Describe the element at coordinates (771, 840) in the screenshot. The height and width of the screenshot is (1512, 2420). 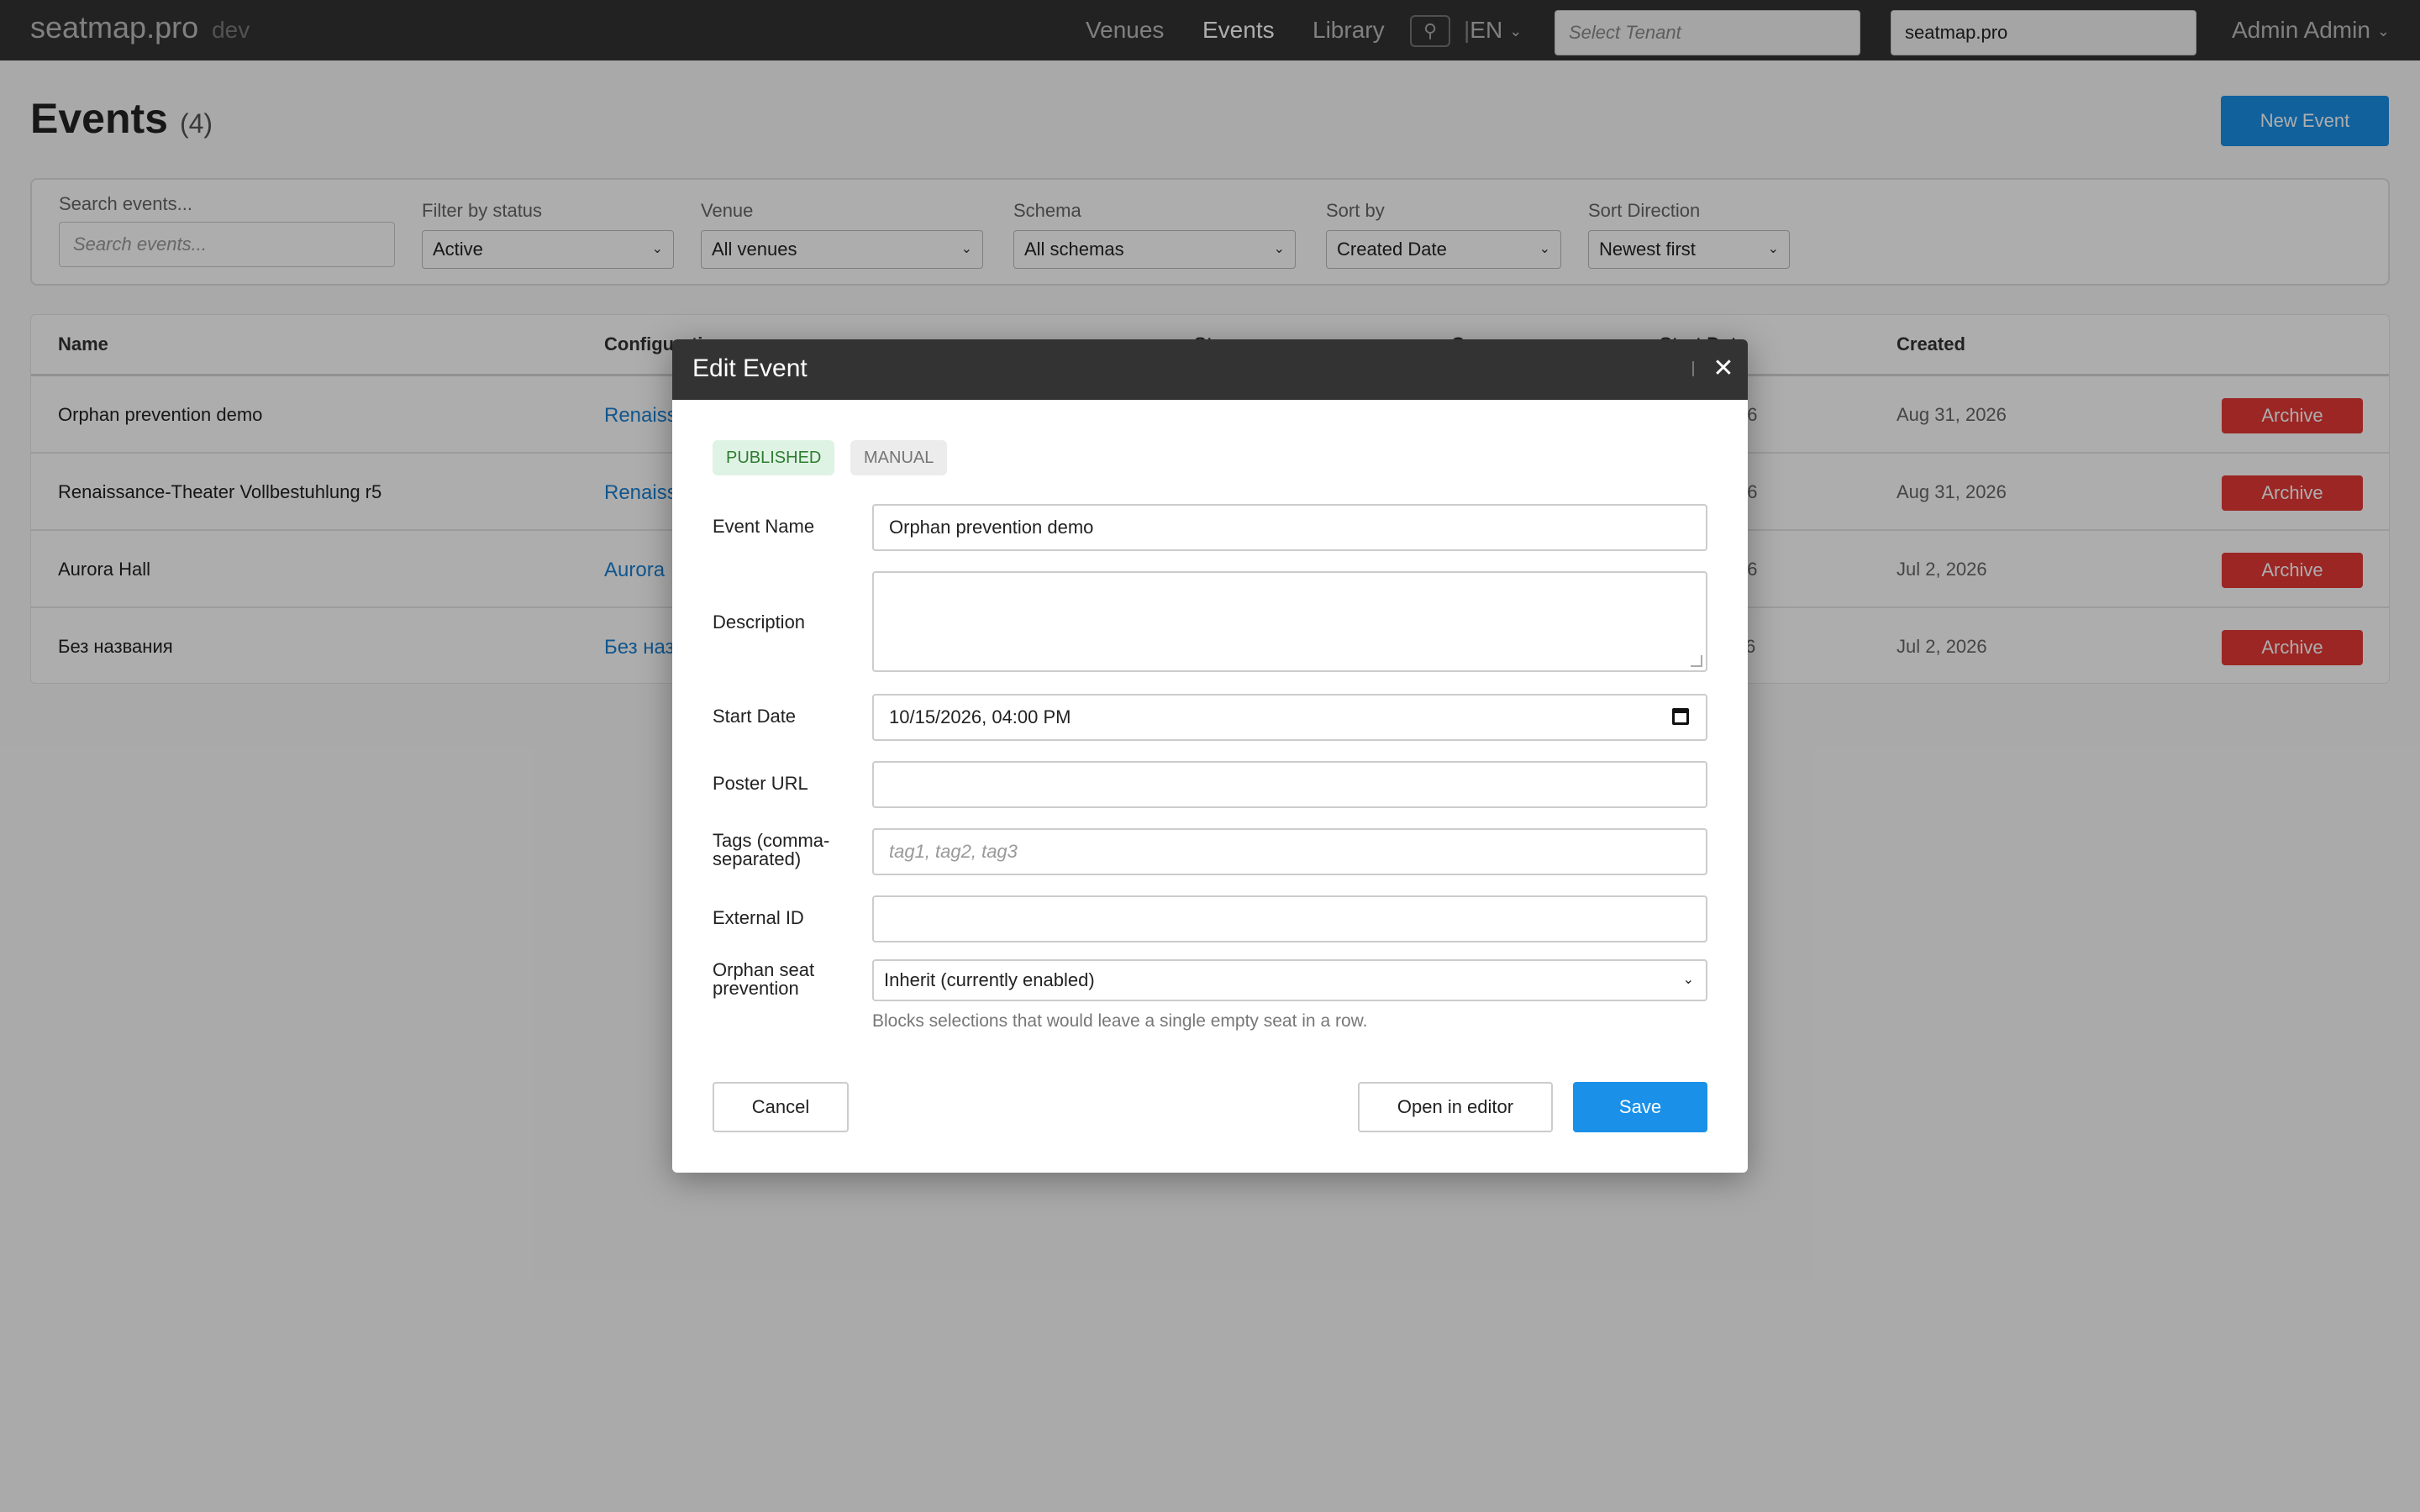
I see `tags-label-line1: Tags (comma-` at that location.